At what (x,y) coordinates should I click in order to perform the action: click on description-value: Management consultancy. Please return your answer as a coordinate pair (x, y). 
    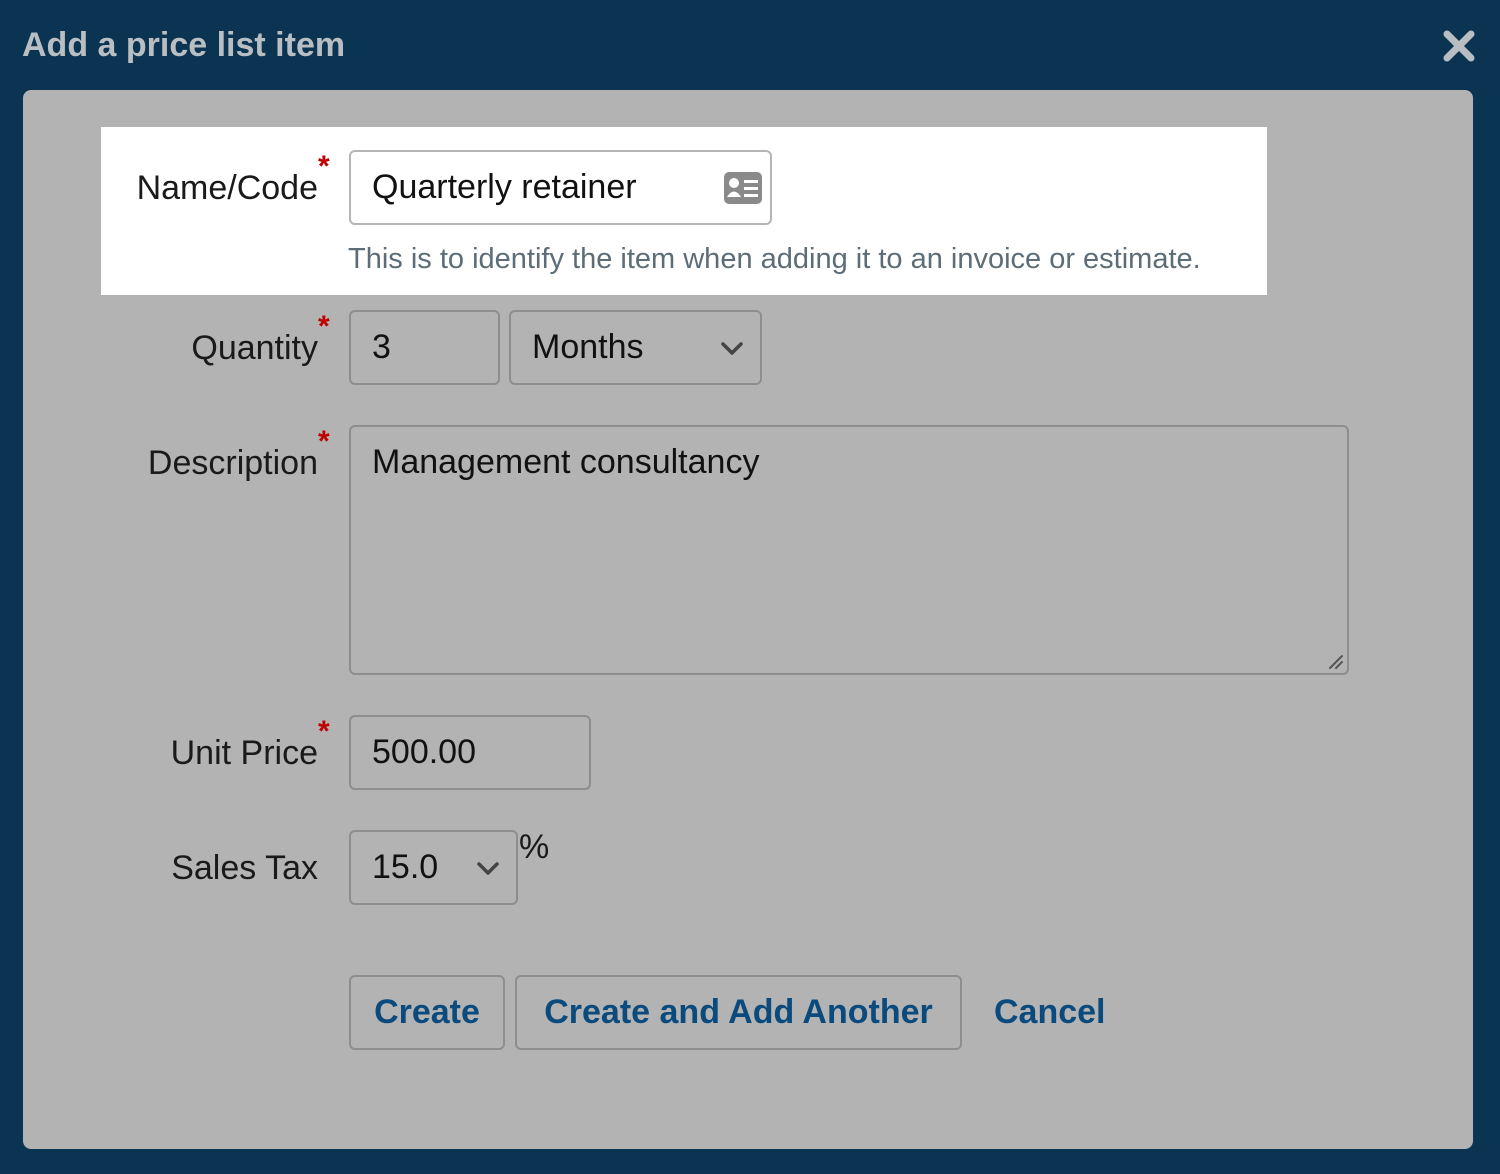
    Looking at the image, I should click on (566, 462).